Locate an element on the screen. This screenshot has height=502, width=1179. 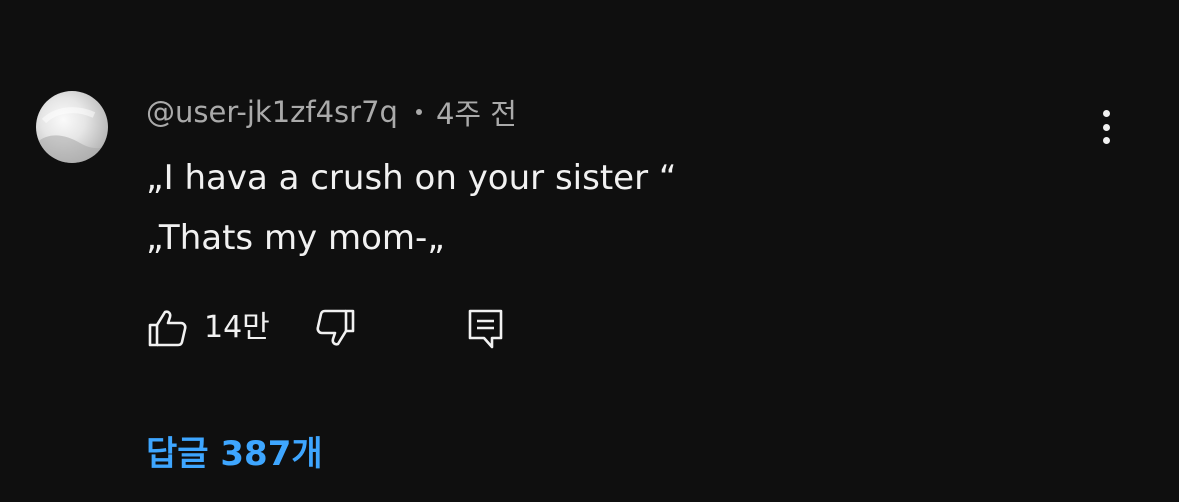
comment-time: 4주 전 is located at coordinates (476, 112).